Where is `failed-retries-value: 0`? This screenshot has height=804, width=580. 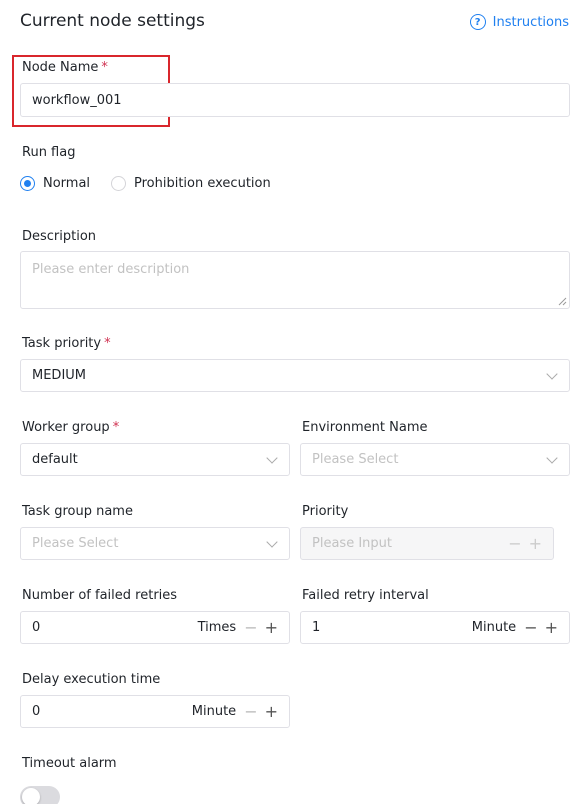 failed-retries-value: 0 is located at coordinates (36, 627).